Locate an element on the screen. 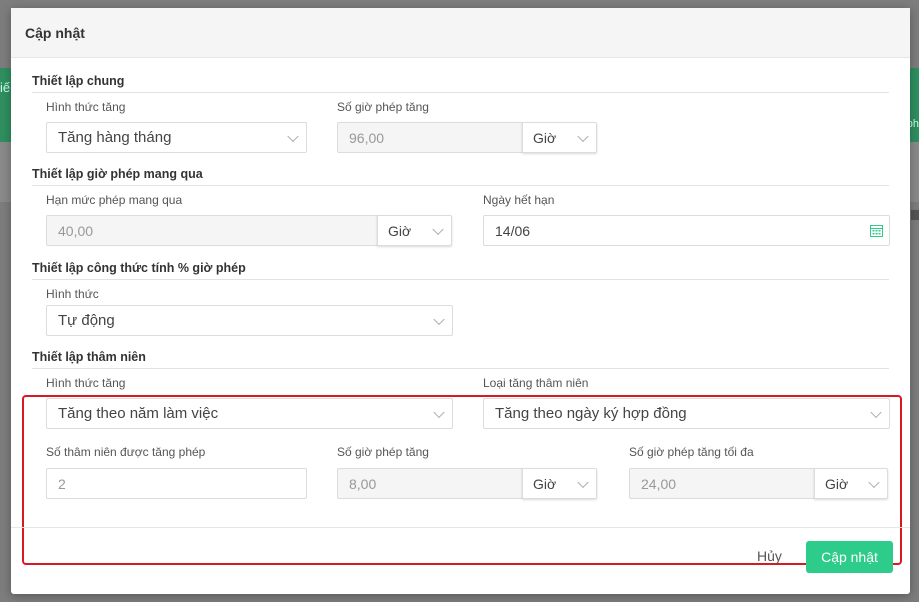  update-button: Cập nhật is located at coordinates (849, 557).